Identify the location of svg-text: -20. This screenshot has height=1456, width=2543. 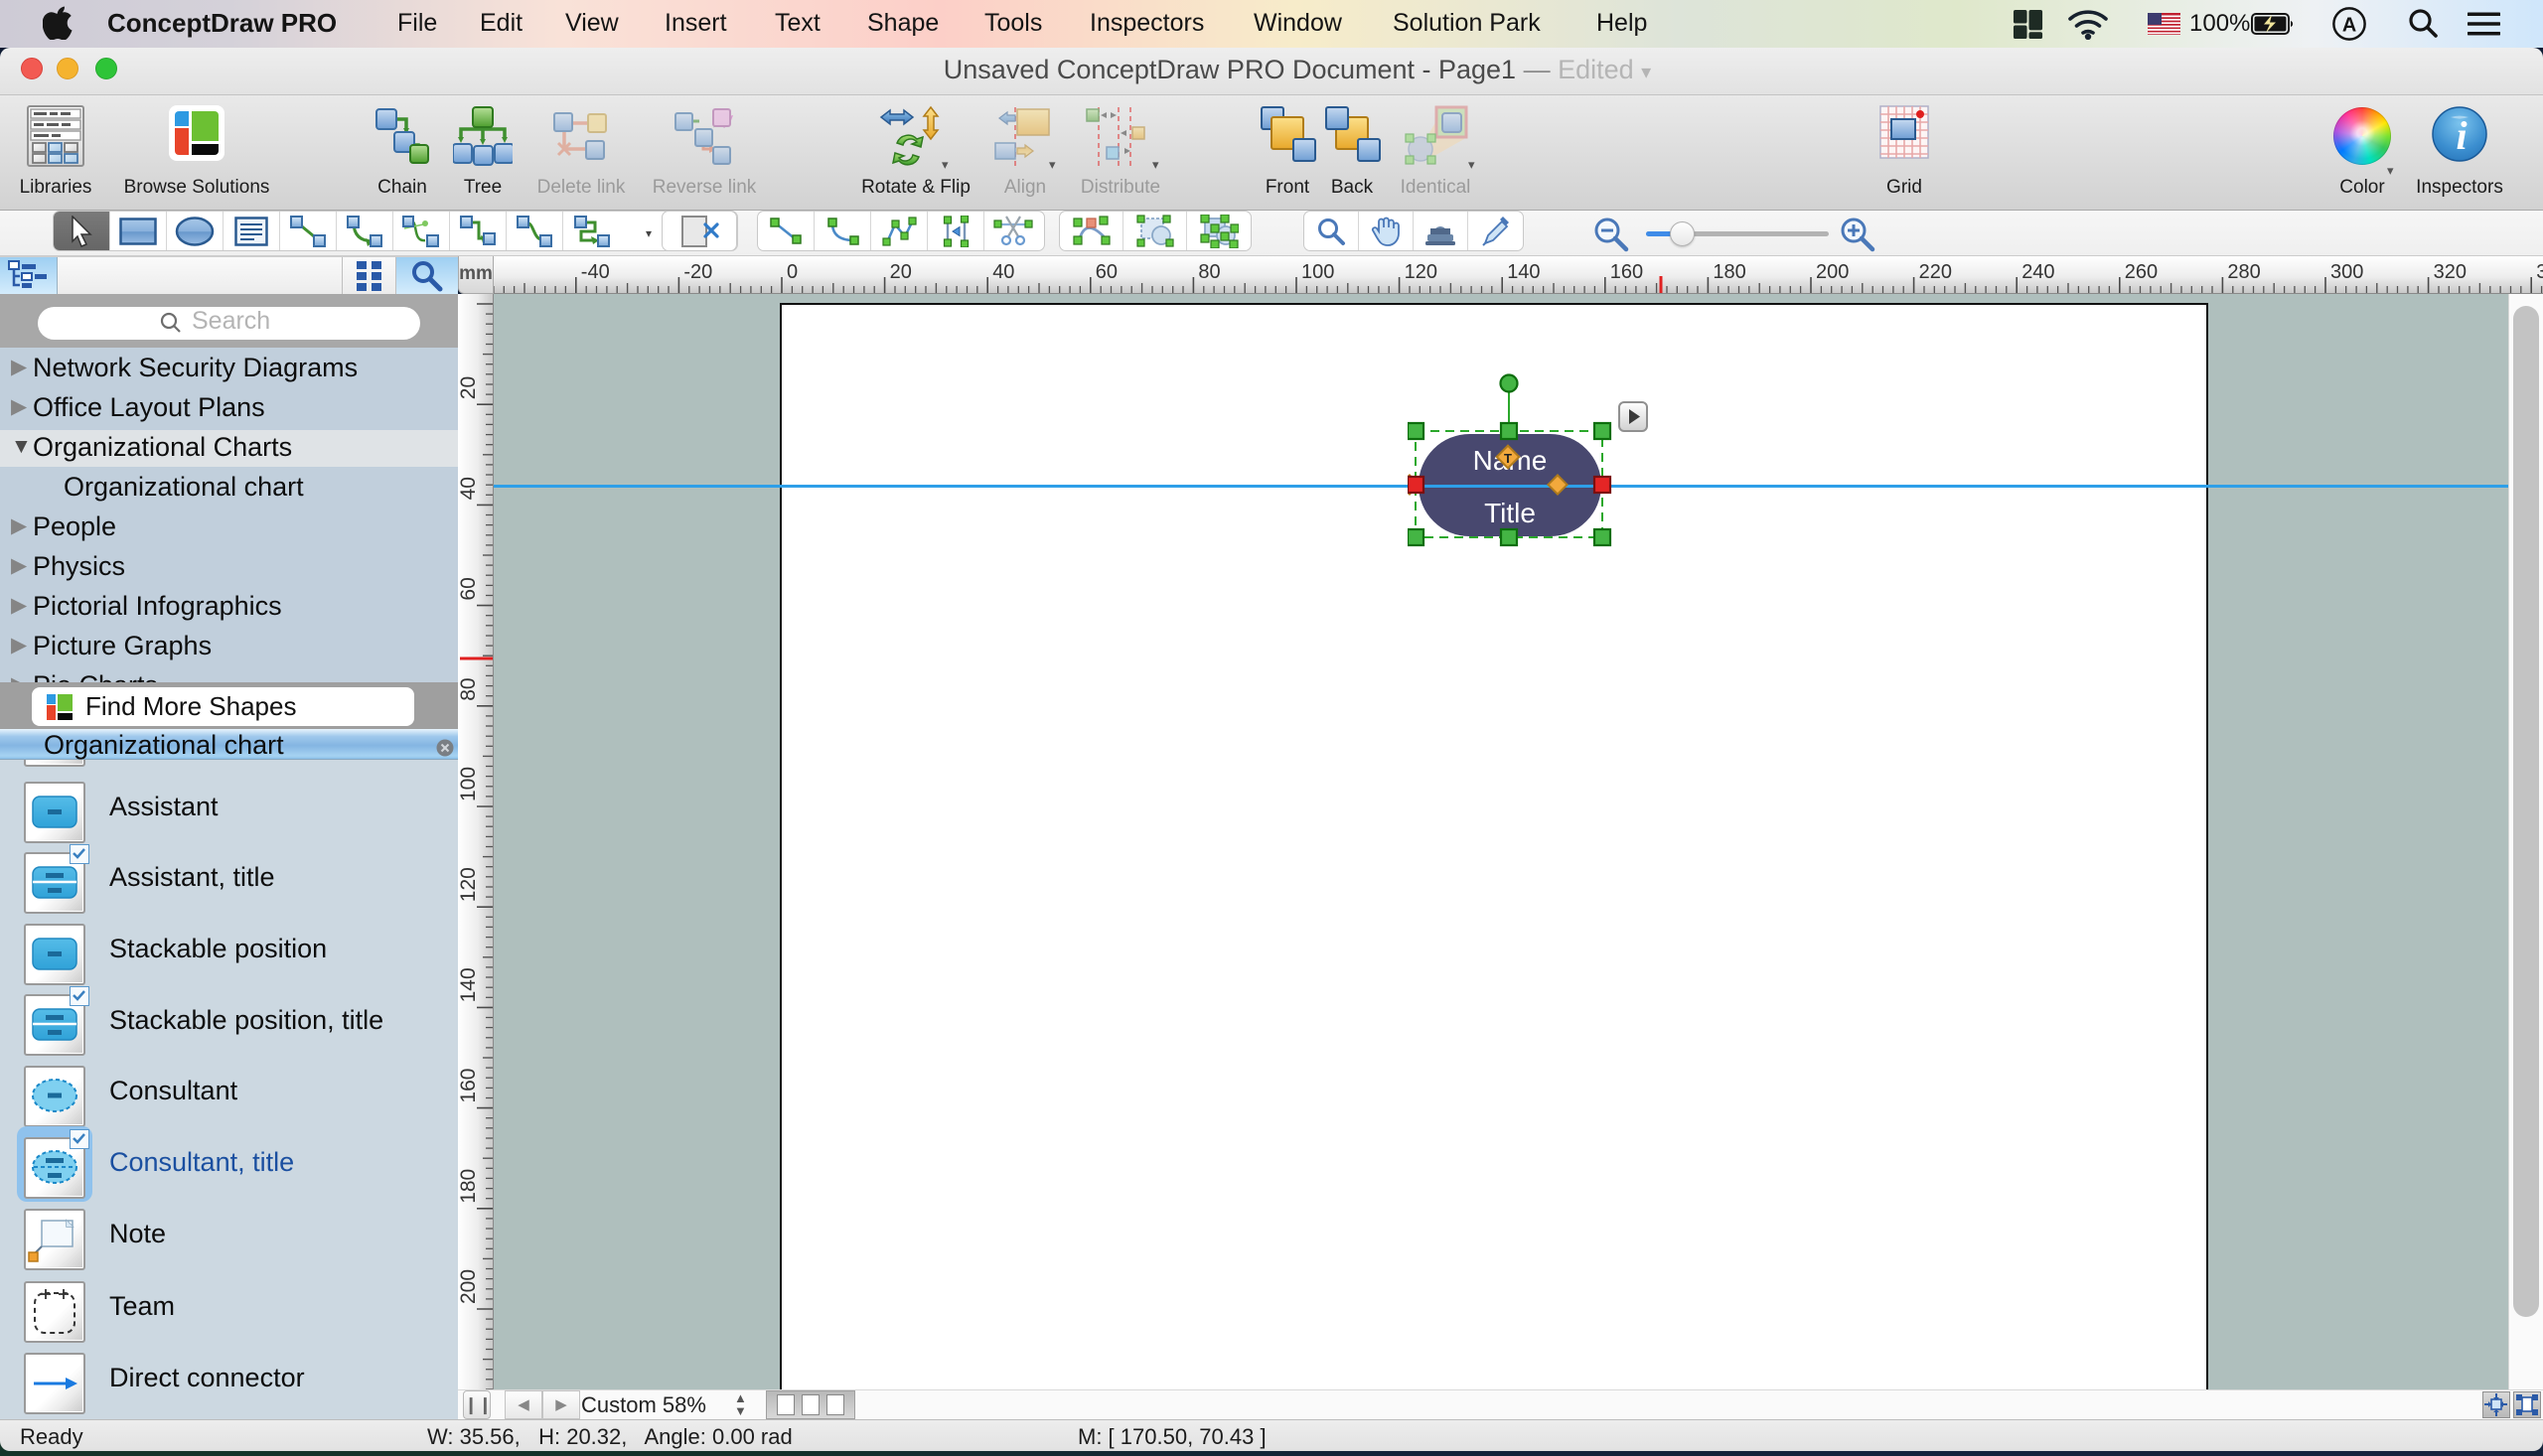
(697, 272).